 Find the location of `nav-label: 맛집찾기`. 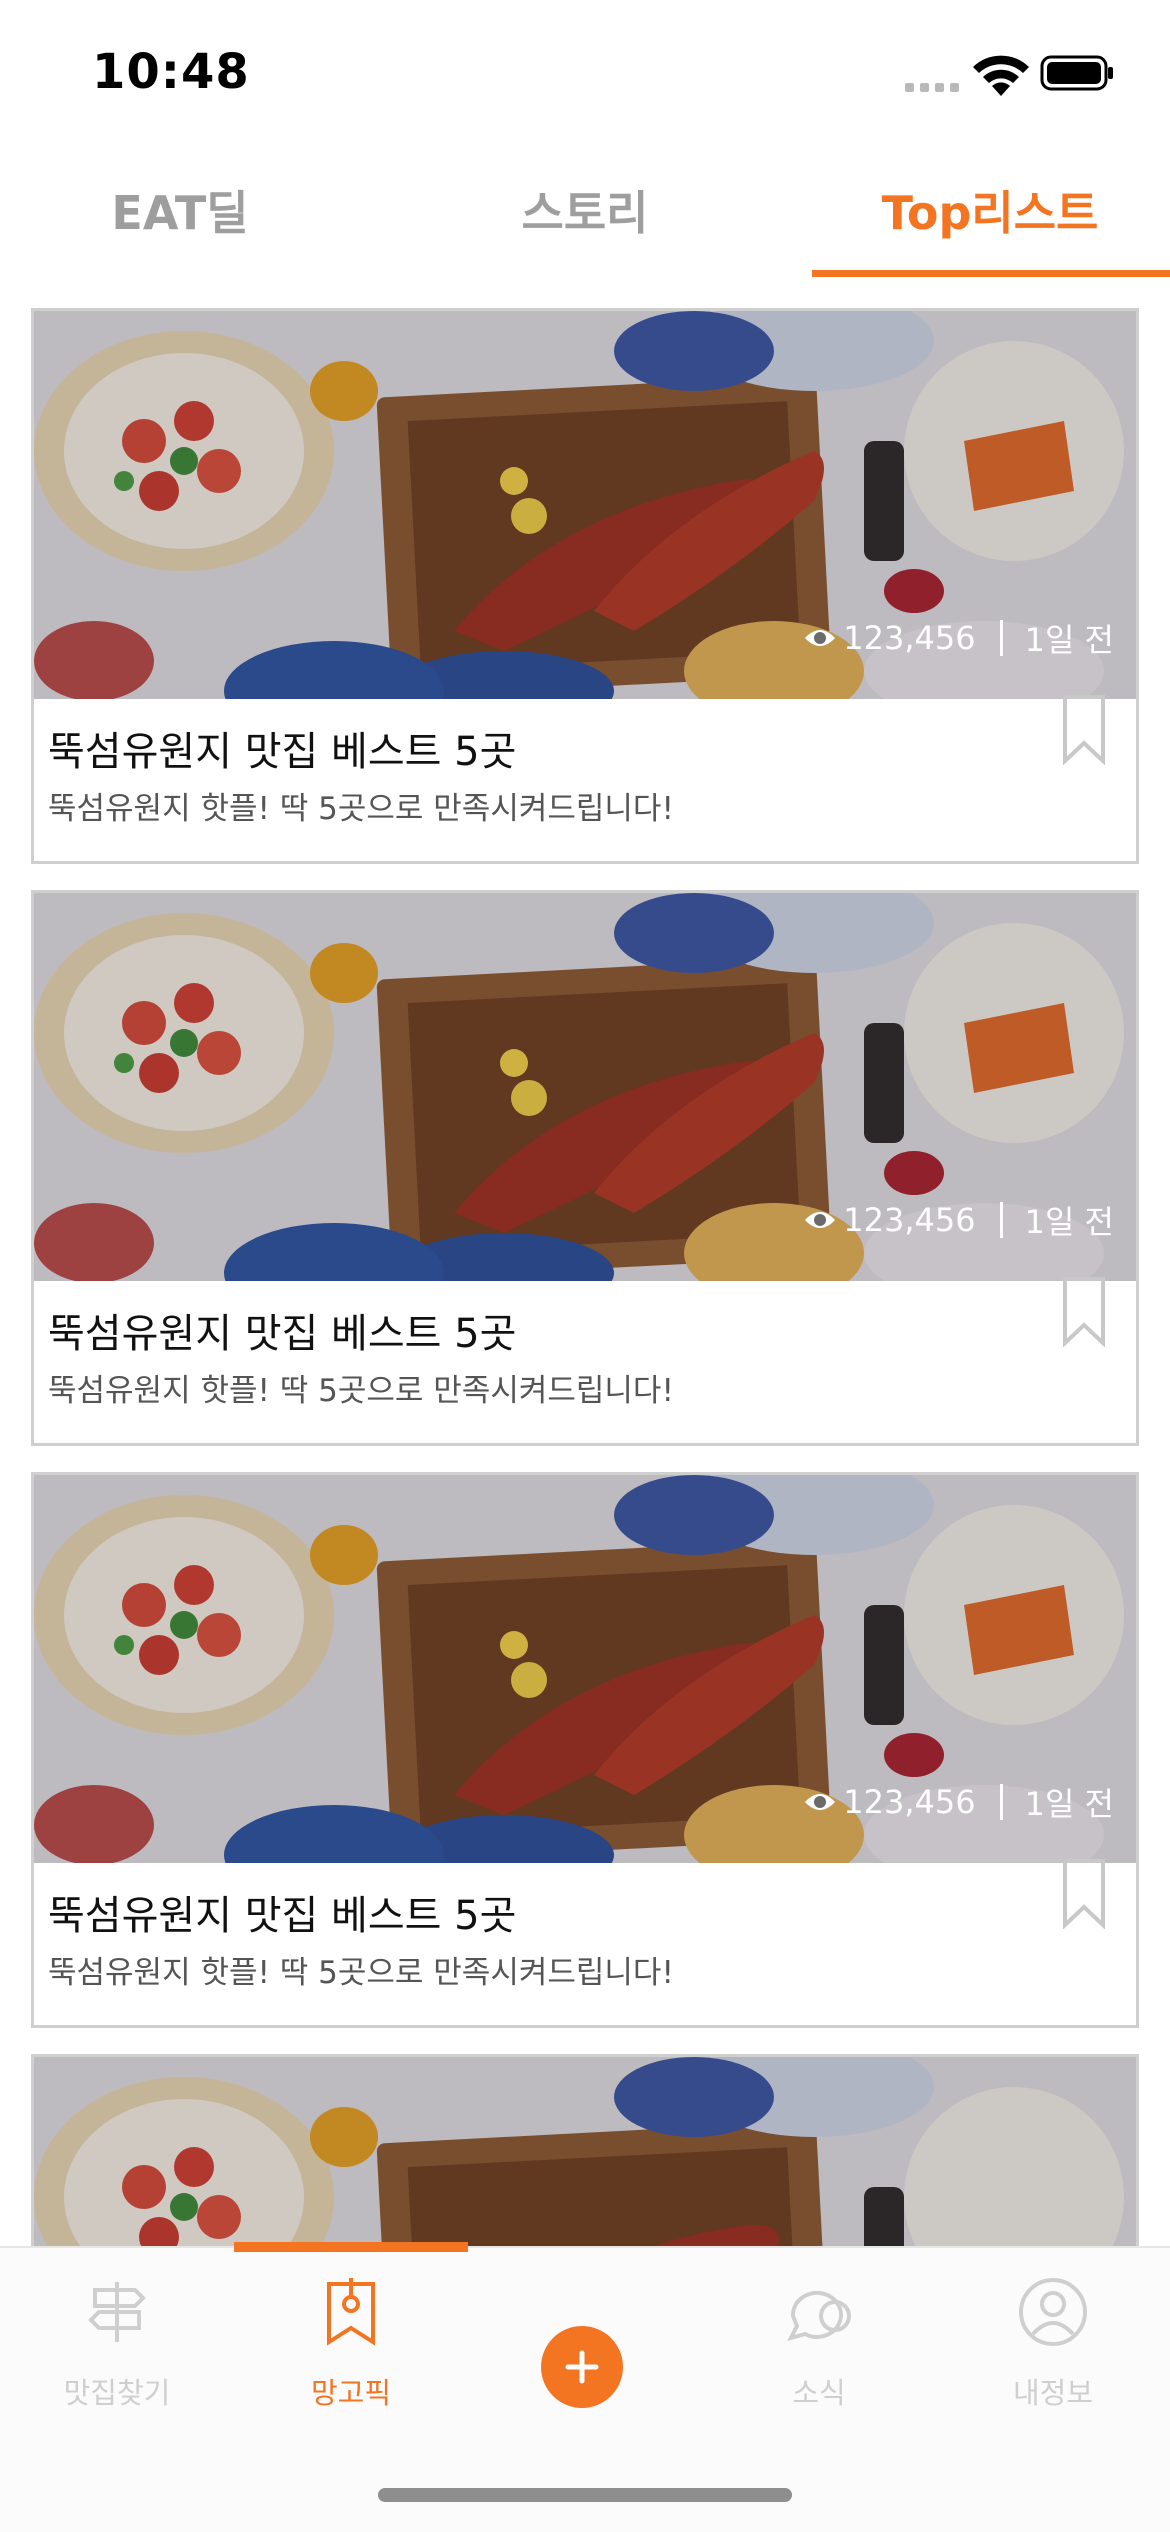

nav-label: 맛집찾기 is located at coordinates (117, 2393).